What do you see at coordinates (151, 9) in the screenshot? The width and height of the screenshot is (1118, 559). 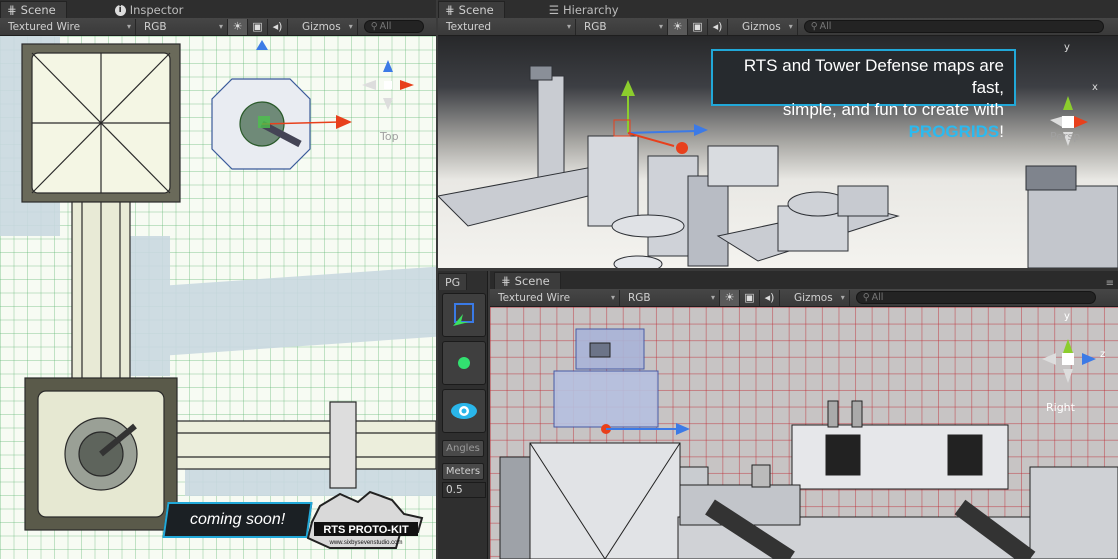 I see `tab-inspector: i Inspector` at bounding box center [151, 9].